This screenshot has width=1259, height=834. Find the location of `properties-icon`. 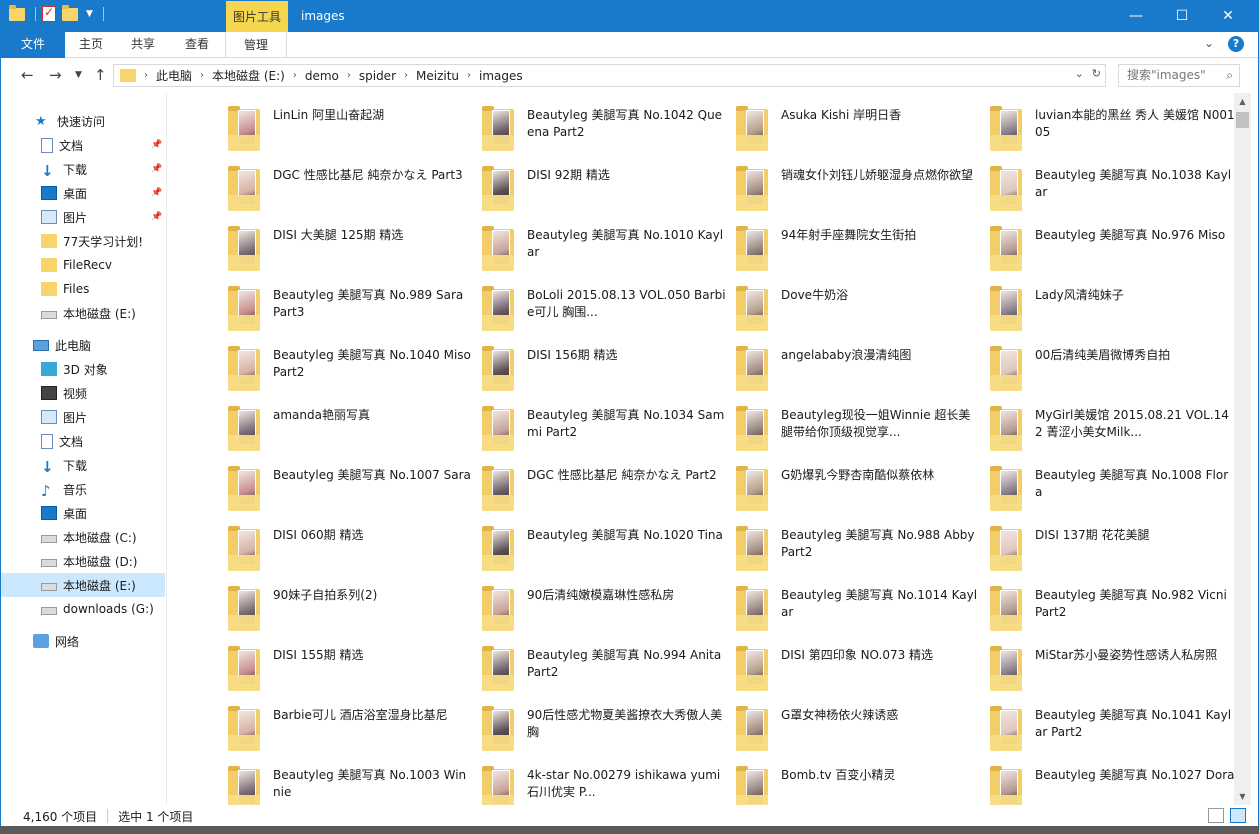

properties-icon is located at coordinates (49, 13).